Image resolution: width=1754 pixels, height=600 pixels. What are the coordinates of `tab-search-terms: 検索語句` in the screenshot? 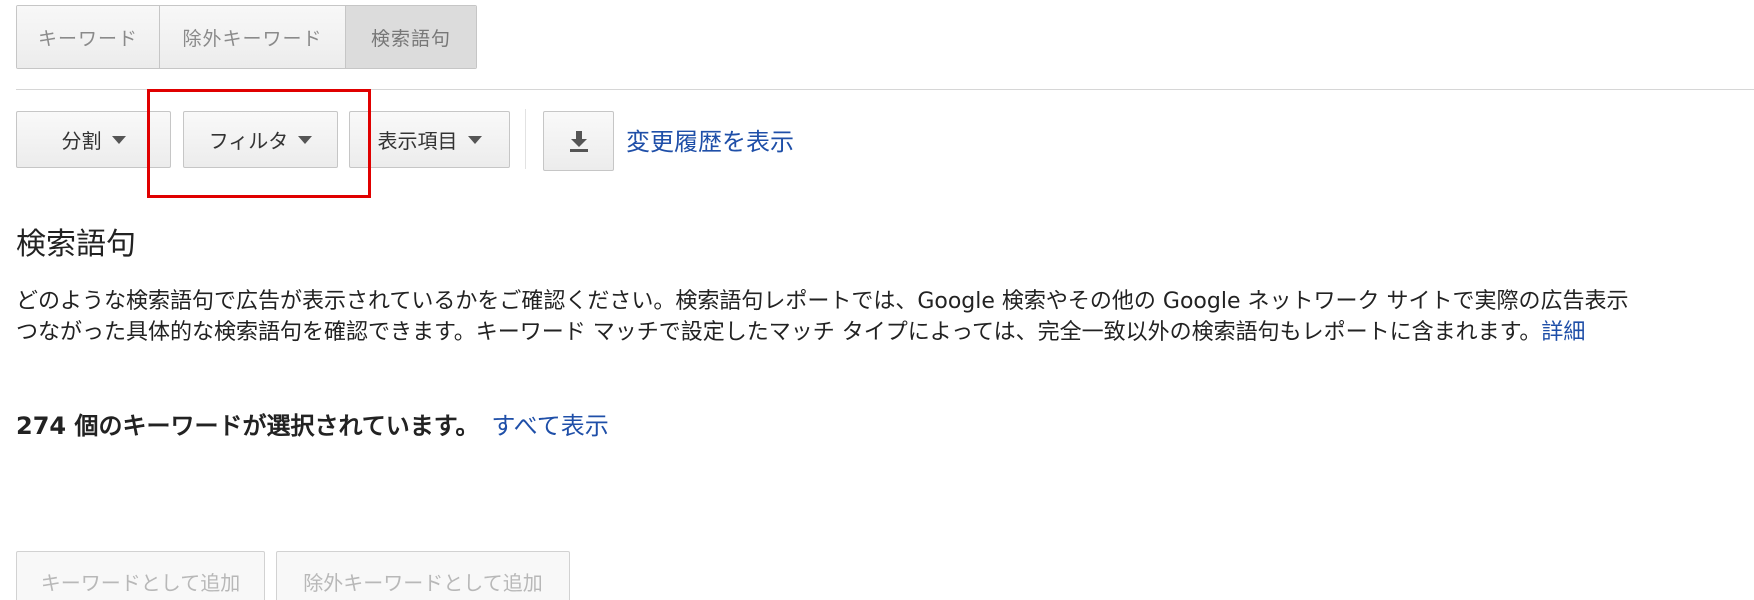 It's located at (411, 37).